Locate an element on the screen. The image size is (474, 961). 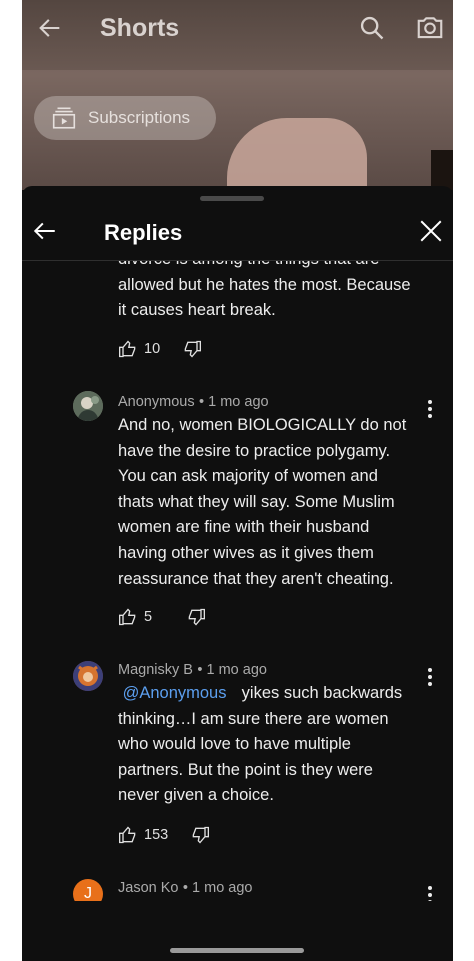
comment-actions: 5 is located at coordinates (162, 617).